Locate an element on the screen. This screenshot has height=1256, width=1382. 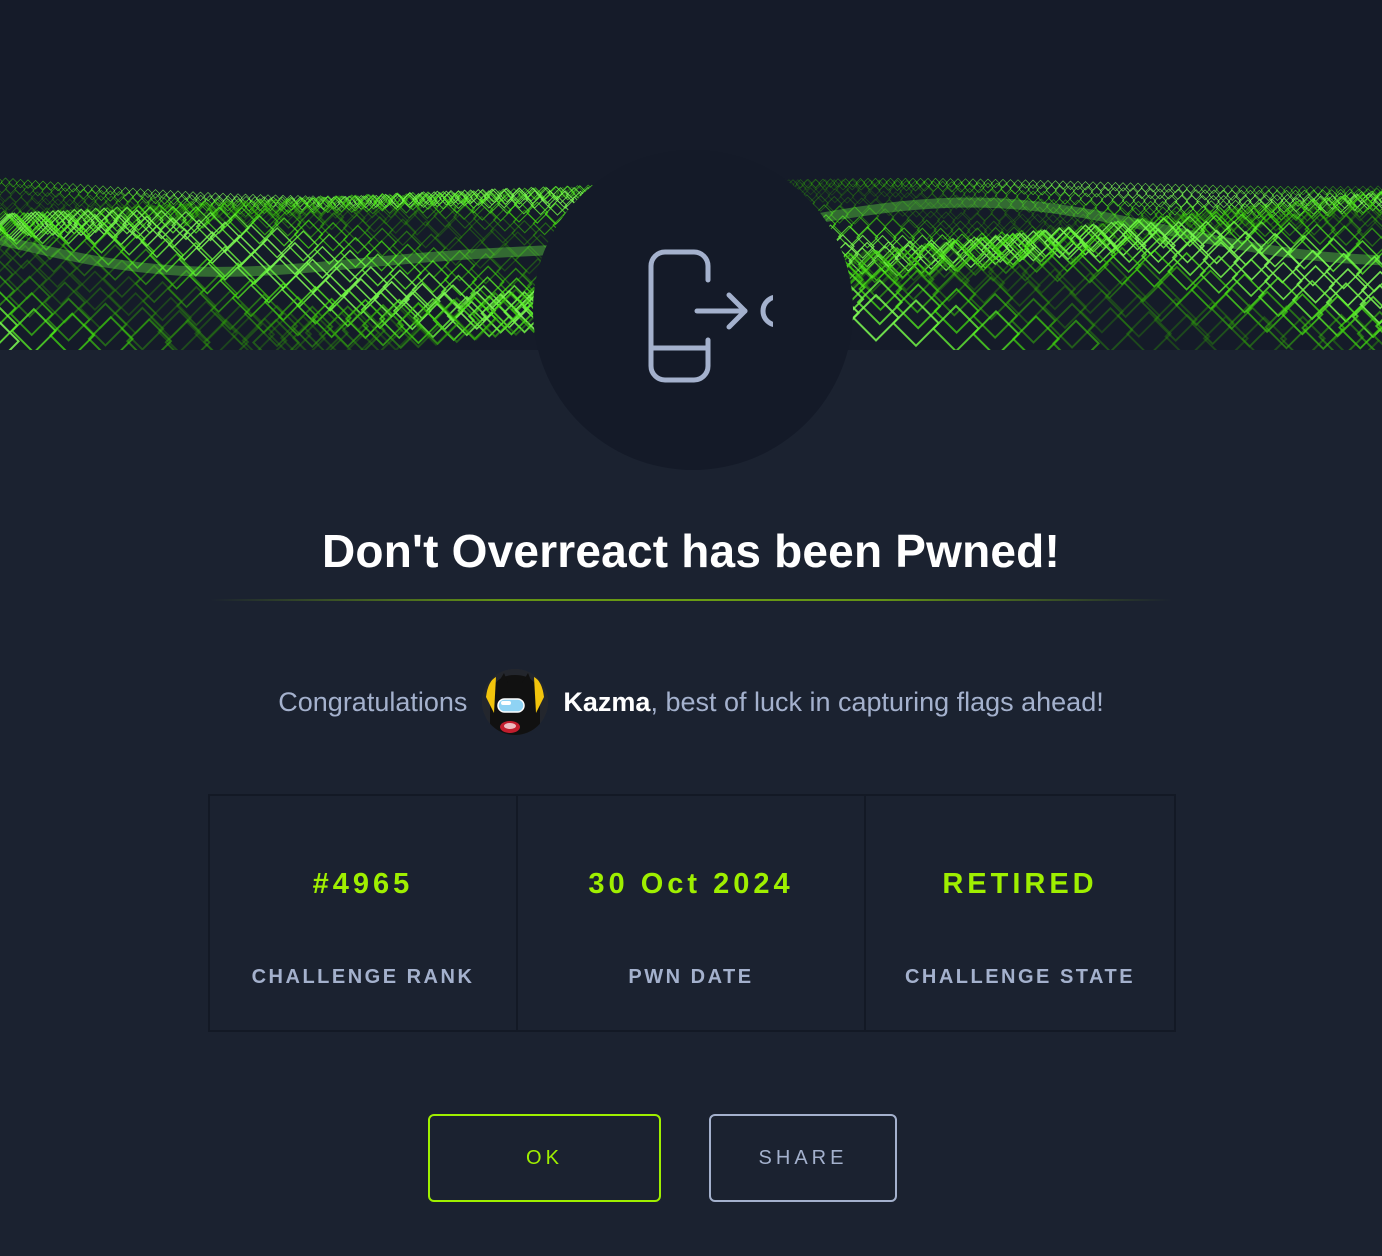
stat-challenge-state: RETIRED CHALLENGE STATE is located at coordinates (1020, 913).